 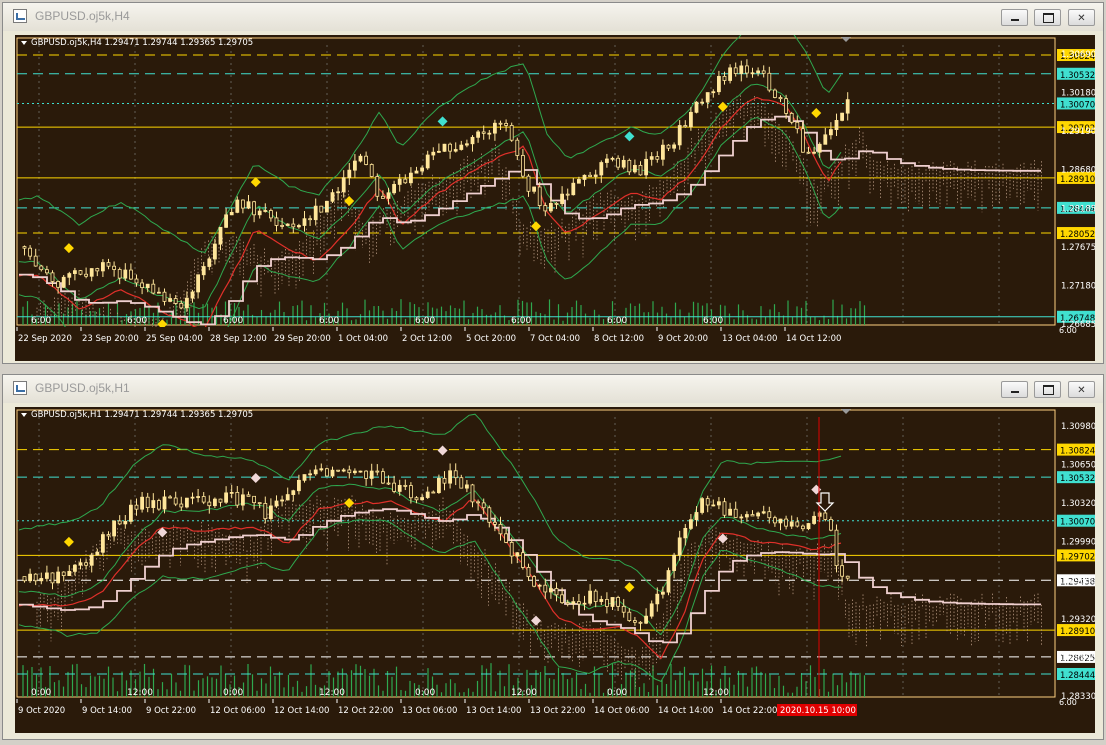 What do you see at coordinates (553, 17) in the screenshot?
I see `h4-window-titlebar: GBPUSD.oj5k,H4` at bounding box center [553, 17].